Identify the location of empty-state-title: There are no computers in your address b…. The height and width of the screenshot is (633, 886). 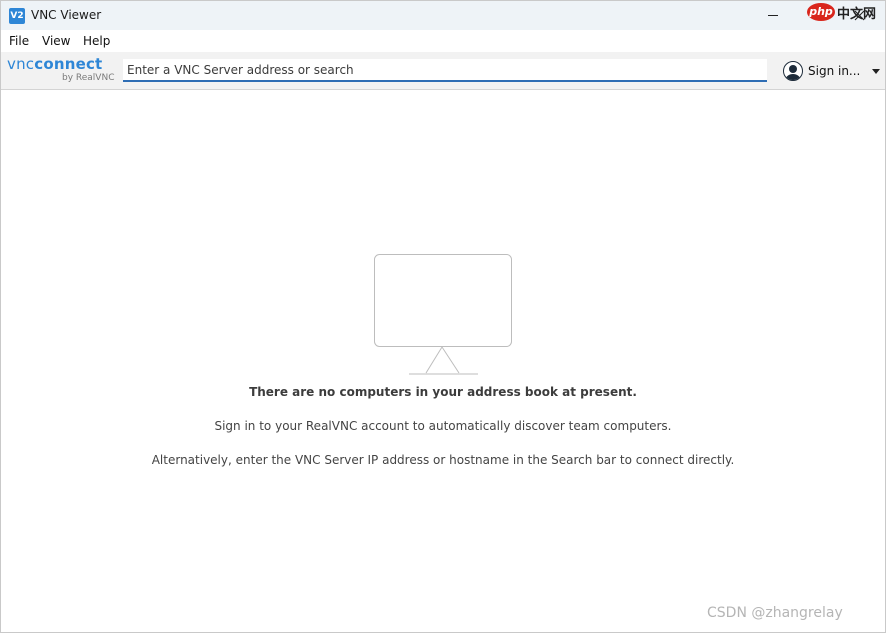
(443, 392).